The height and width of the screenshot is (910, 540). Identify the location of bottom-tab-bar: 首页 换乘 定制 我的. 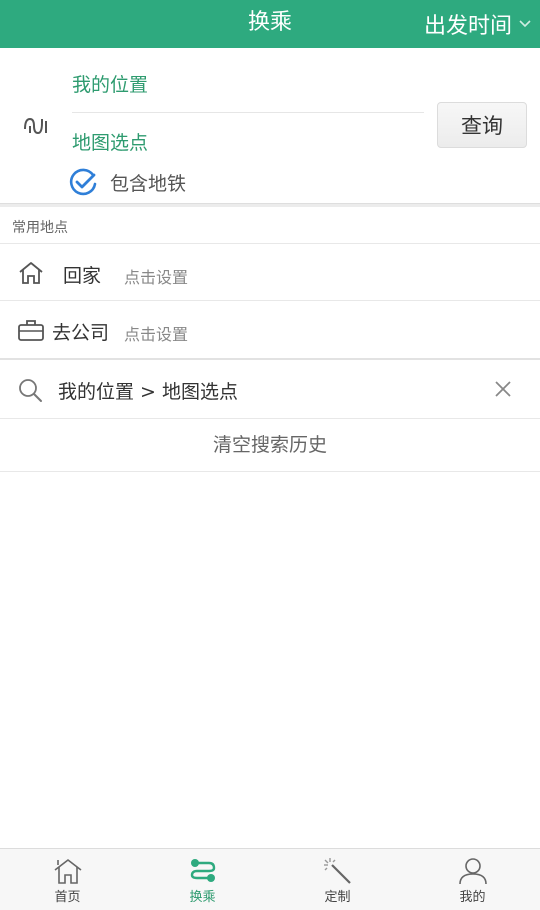
(270, 879).